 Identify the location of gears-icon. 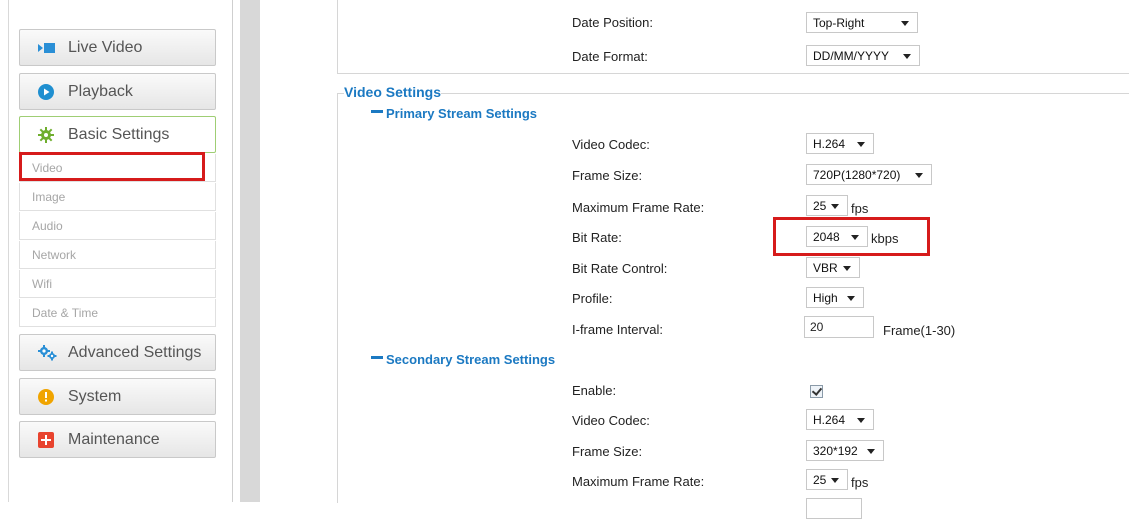
(47, 352).